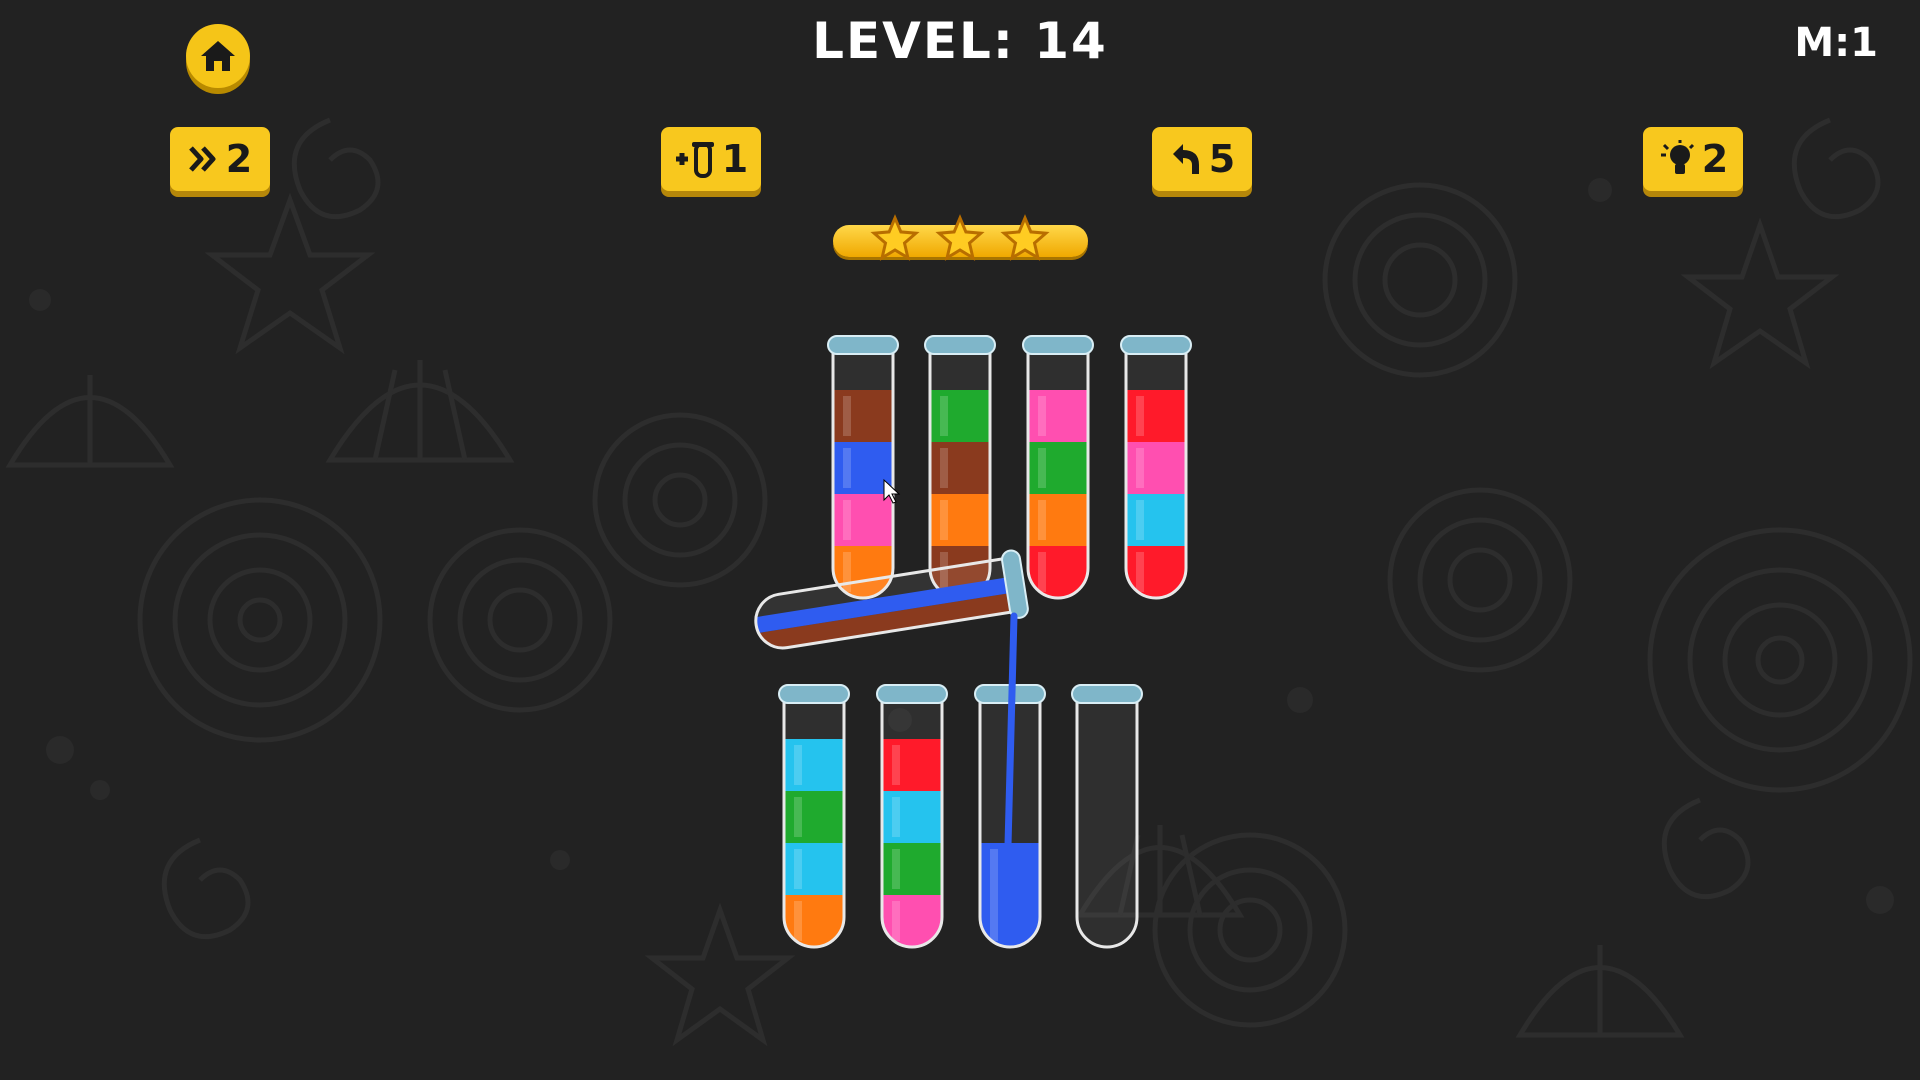 Image resolution: width=1920 pixels, height=1080 pixels. What do you see at coordinates (1107, 823) in the screenshot?
I see `tube-glass` at bounding box center [1107, 823].